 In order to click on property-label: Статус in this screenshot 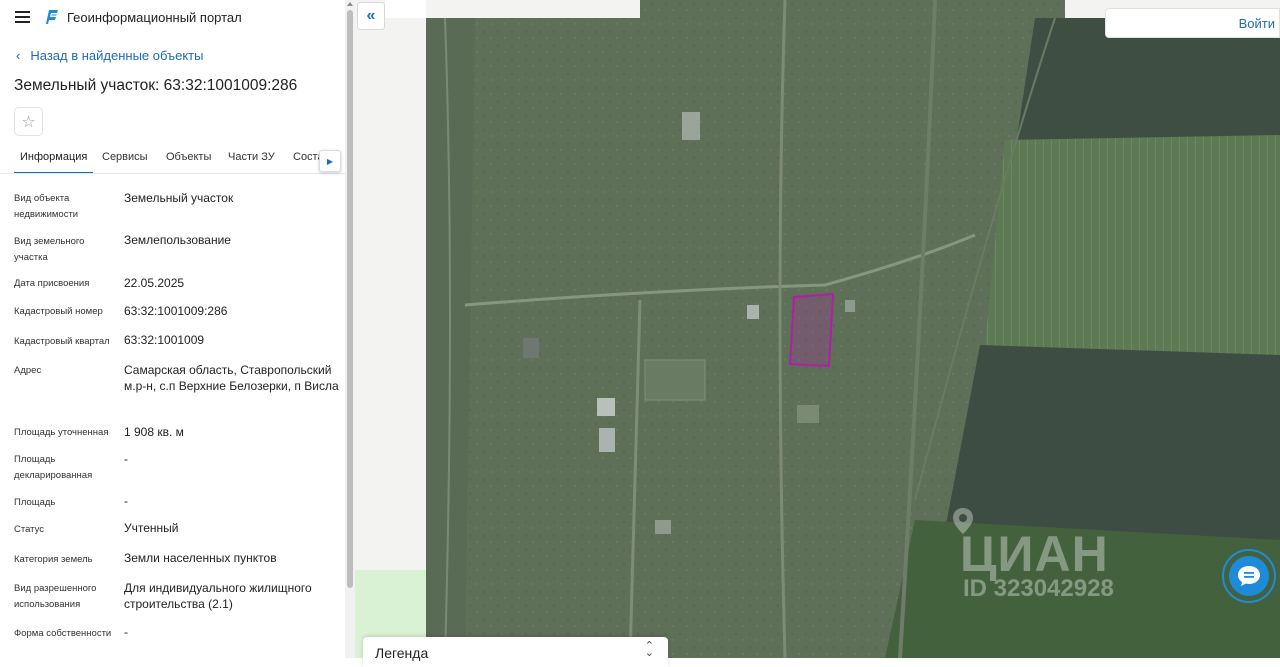, I will do `click(29, 529)`.